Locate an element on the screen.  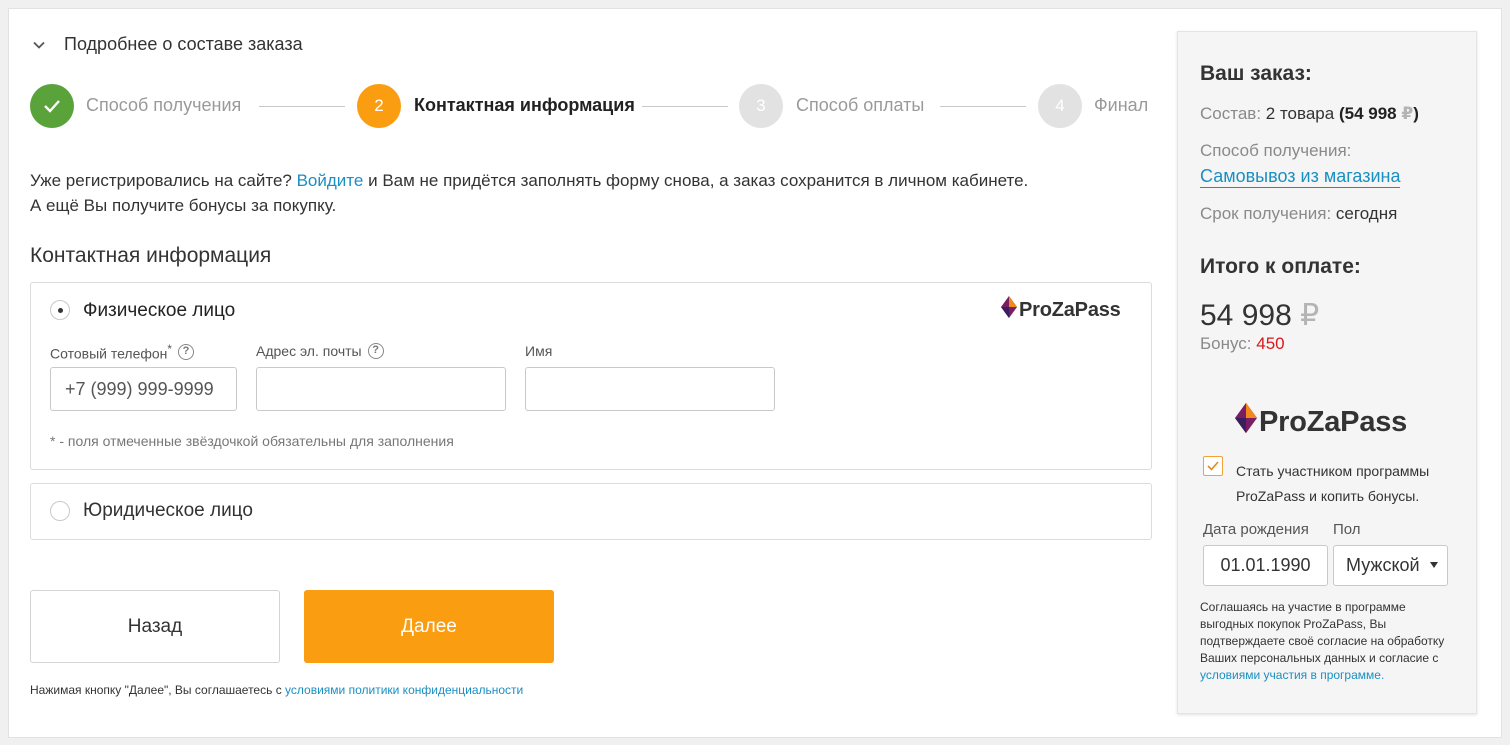
required-mark: * is located at coordinates (169, 349).